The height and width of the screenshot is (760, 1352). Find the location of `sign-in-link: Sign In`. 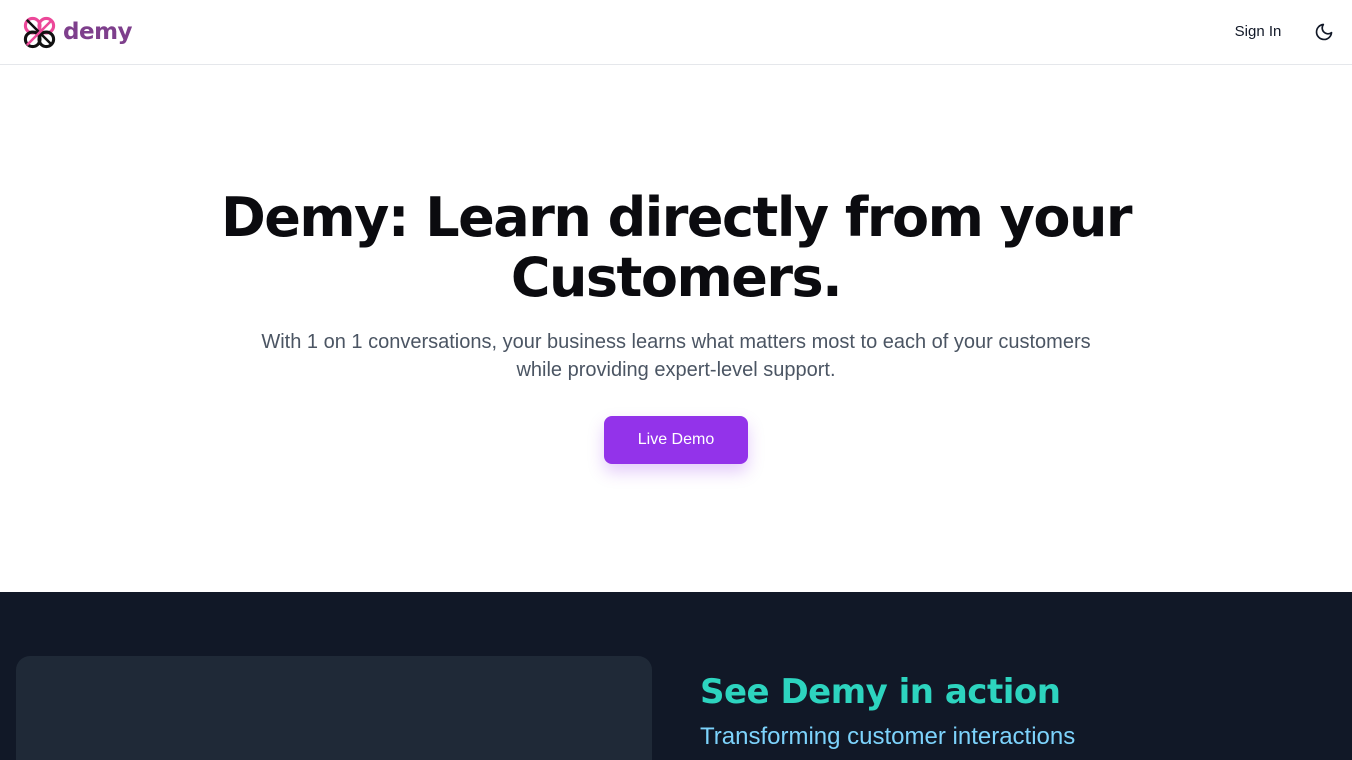

sign-in-link: Sign In is located at coordinates (1258, 32).